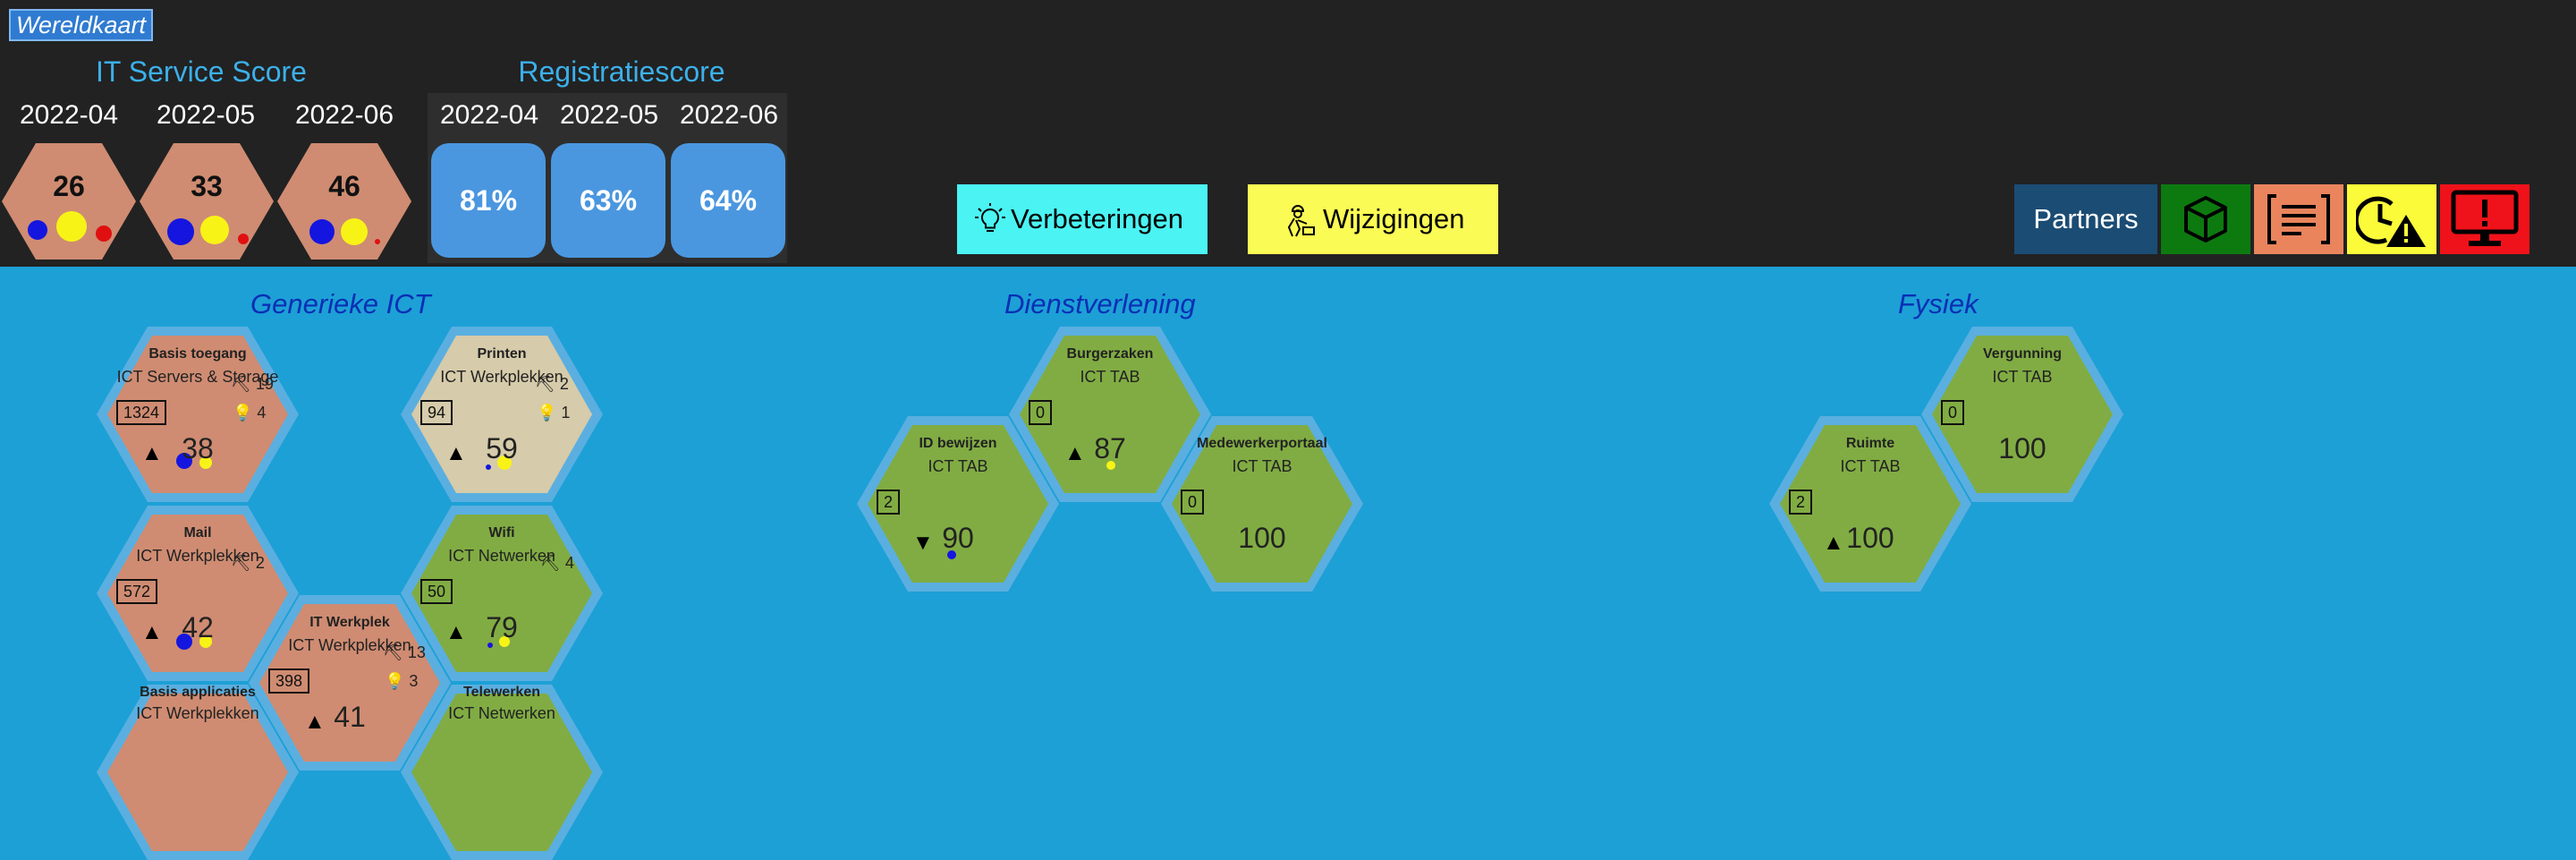 This screenshot has width=2576, height=860. I want to click on registration-month-3: 2022-06, so click(729, 115).